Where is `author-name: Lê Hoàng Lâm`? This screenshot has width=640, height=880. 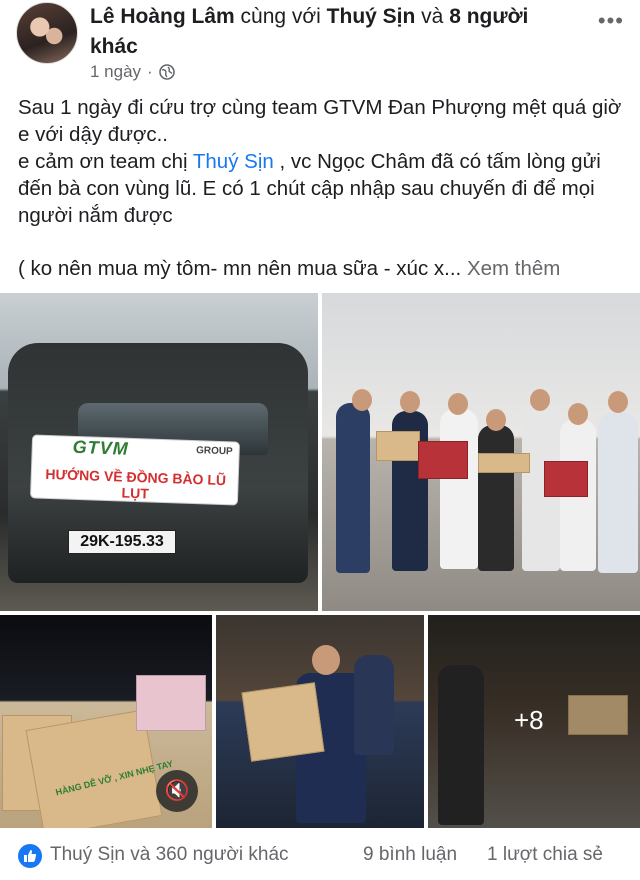 author-name: Lê Hoàng Lâm is located at coordinates (162, 16).